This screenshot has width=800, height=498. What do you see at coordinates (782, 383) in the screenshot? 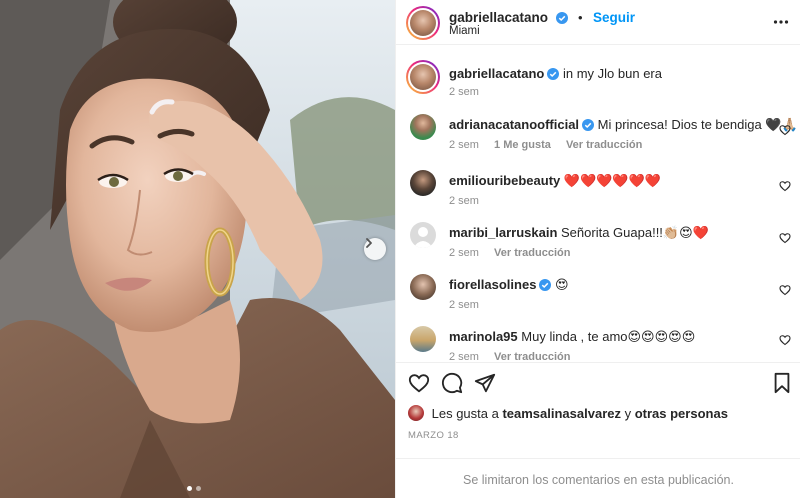
I see `bookmark-icon` at bounding box center [782, 383].